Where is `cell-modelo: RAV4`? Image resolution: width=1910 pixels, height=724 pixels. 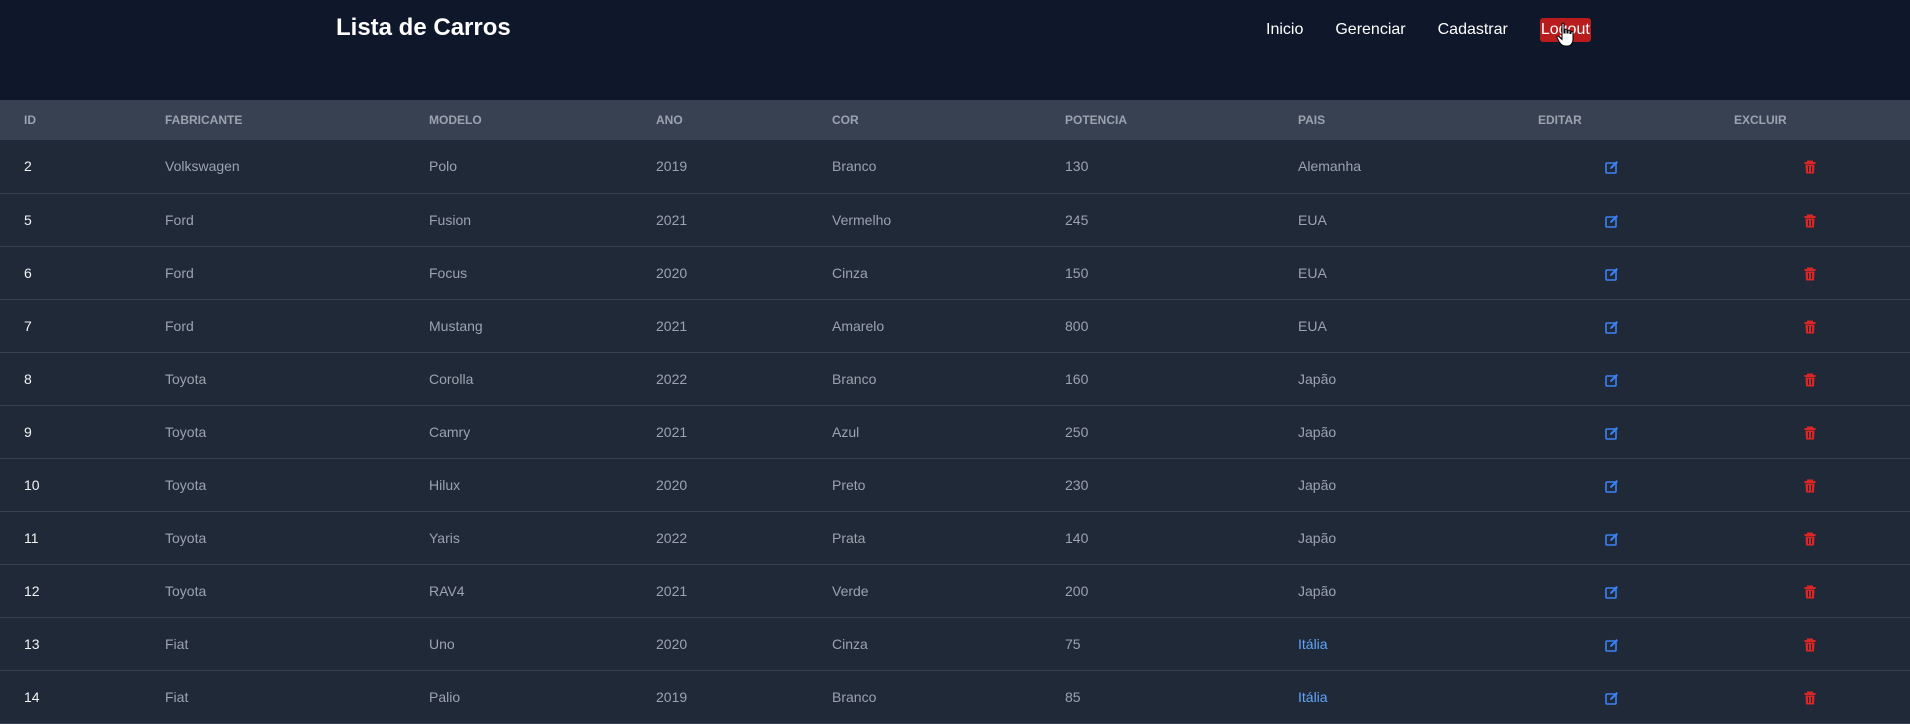 cell-modelo: RAV4 is located at coordinates (447, 590).